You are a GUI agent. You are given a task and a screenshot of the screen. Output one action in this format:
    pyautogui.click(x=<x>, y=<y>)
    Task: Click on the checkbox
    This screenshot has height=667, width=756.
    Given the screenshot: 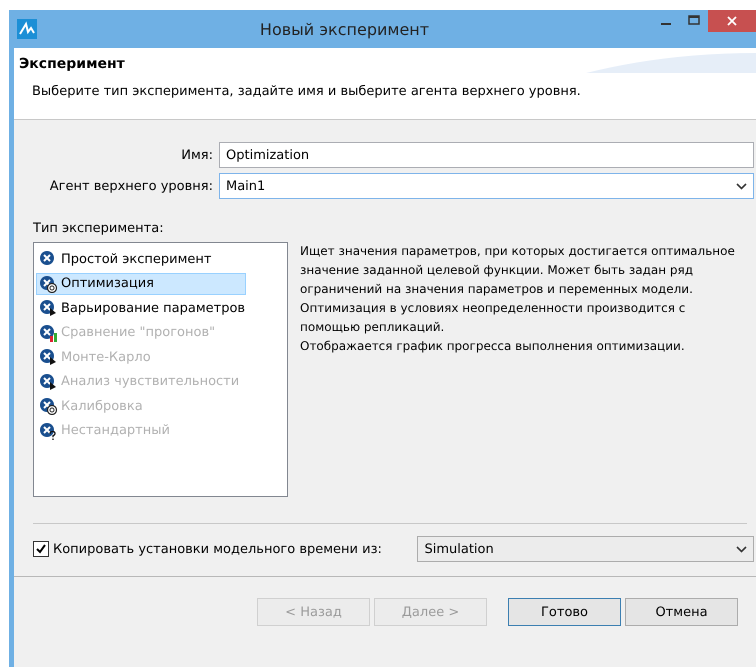 What is the action you would take?
    pyautogui.click(x=41, y=549)
    